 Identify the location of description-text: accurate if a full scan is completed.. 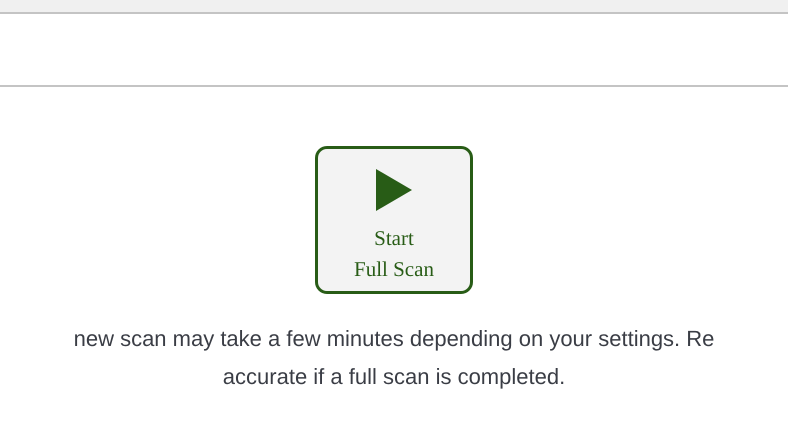
(394, 377).